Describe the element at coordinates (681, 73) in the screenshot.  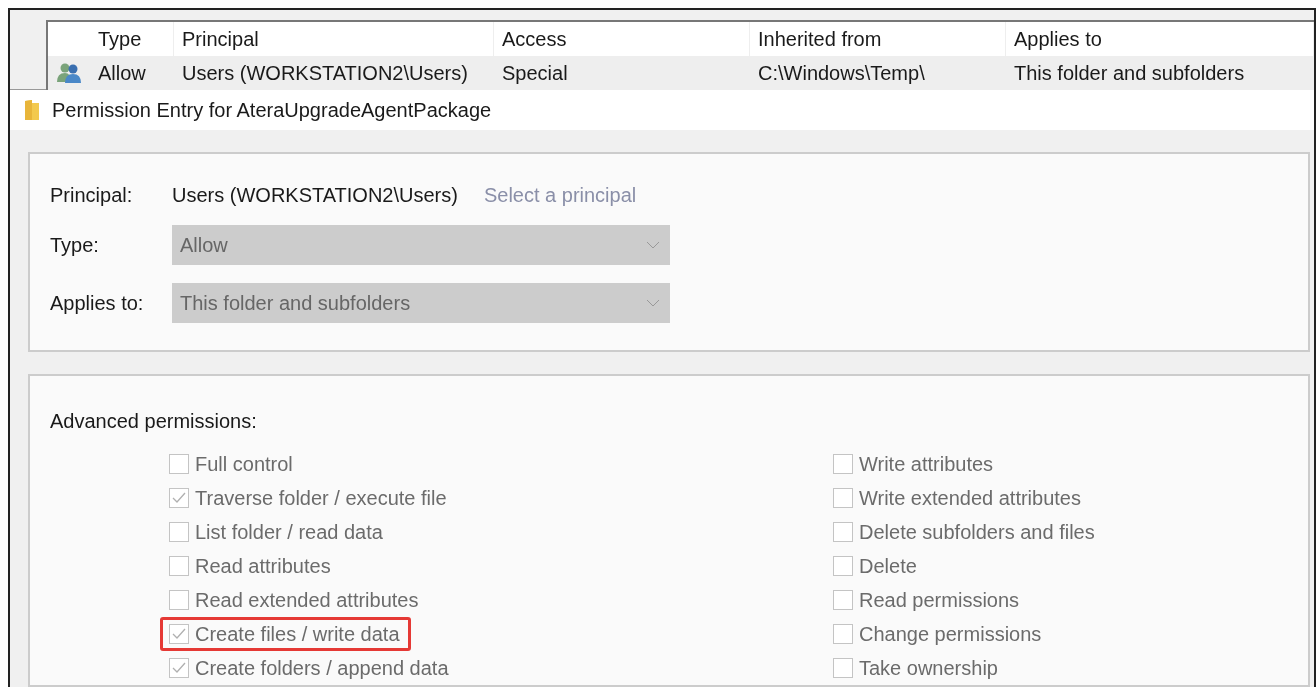
I see `table-row: Allow Users (WORKSTATION2\Users) Special C:\Windows\Temp\ This folder and subfolders` at that location.